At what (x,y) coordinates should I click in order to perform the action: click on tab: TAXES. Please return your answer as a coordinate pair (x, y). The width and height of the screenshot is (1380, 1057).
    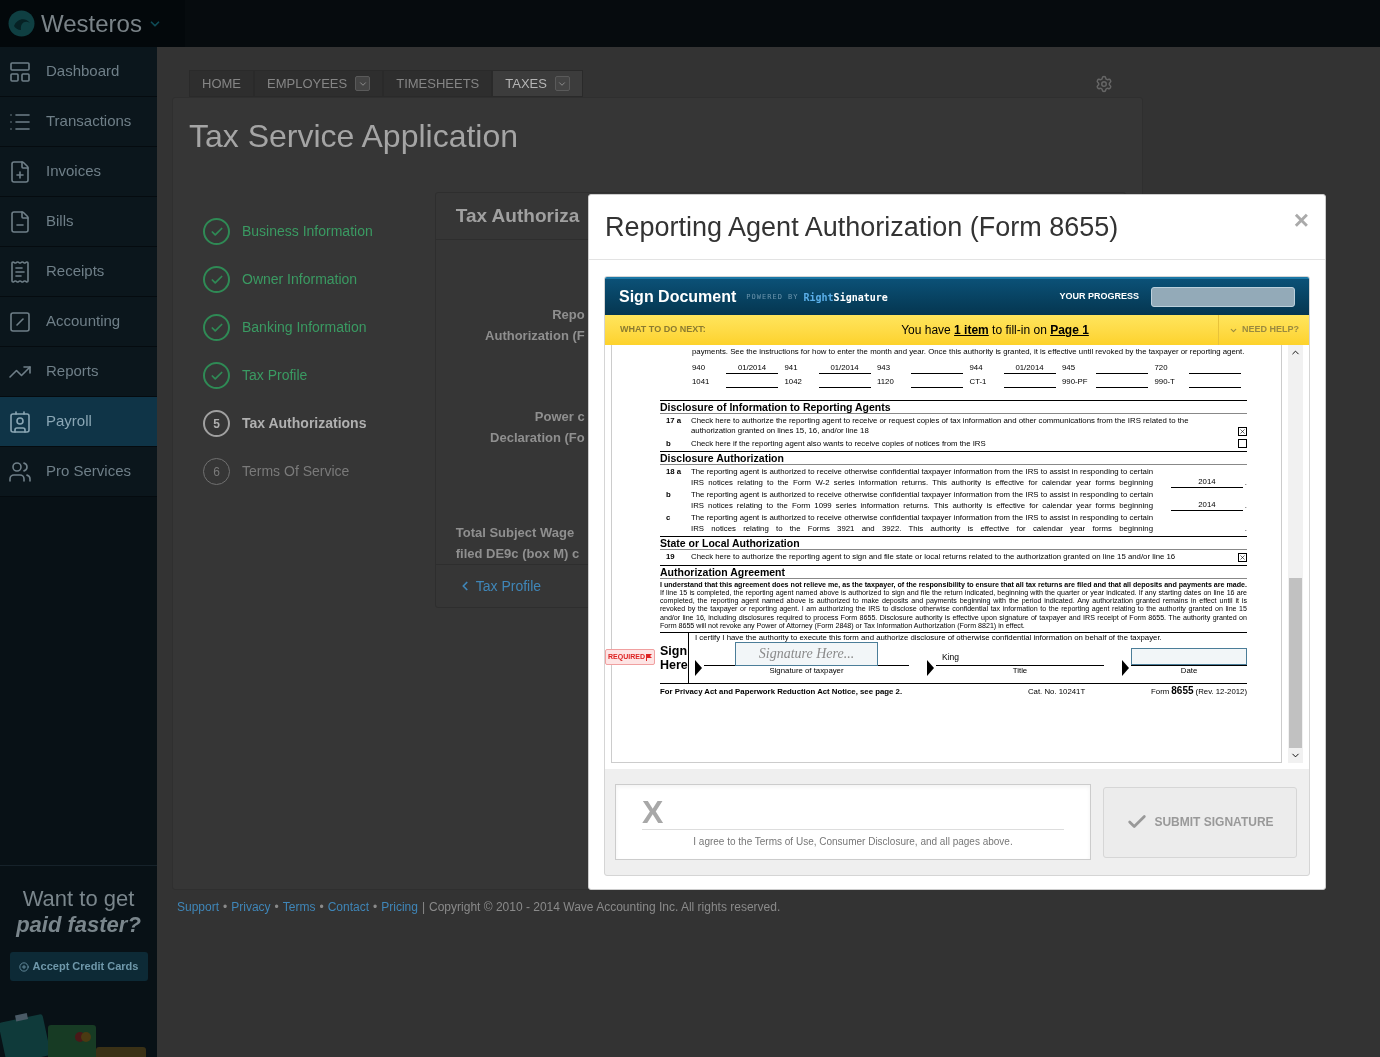
    Looking at the image, I should click on (537, 83).